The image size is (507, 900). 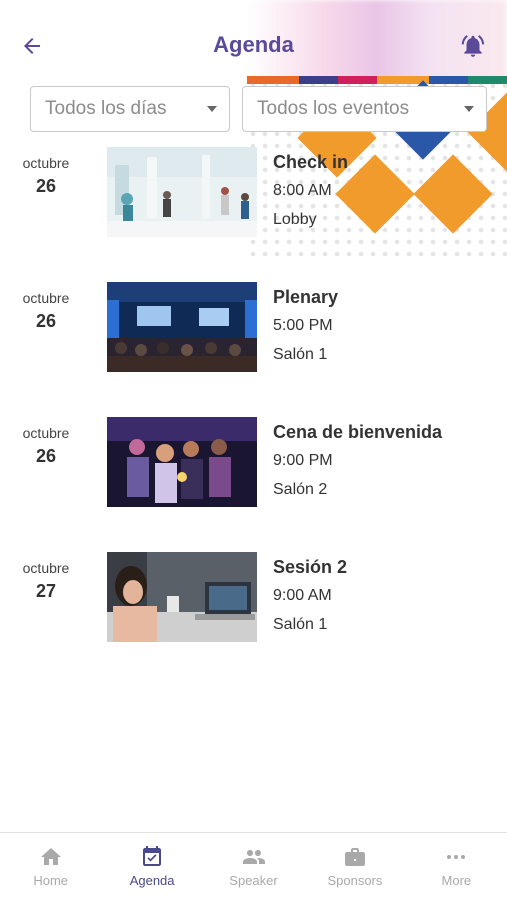 What do you see at coordinates (253, 880) in the screenshot?
I see `tab-label: Speaker` at bounding box center [253, 880].